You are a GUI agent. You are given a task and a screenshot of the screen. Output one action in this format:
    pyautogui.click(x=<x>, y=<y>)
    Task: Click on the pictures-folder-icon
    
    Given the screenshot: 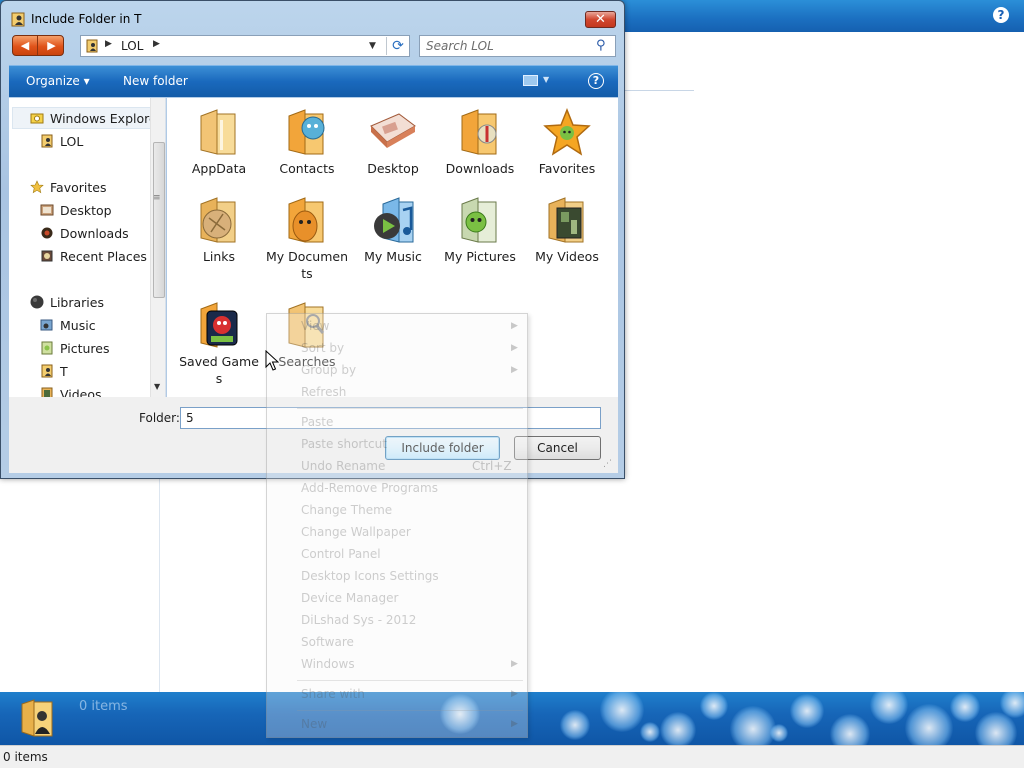 What is the action you would take?
    pyautogui.click(x=479, y=220)
    